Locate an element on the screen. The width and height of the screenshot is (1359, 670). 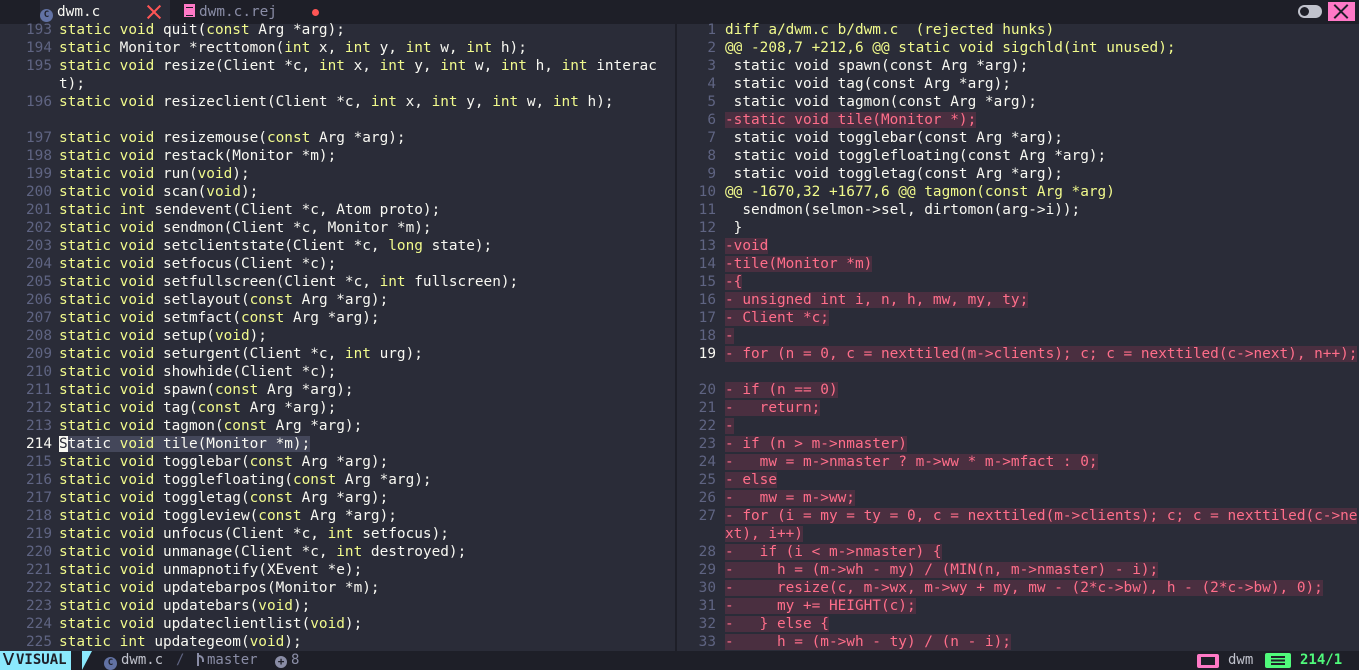
code-text: static void spawn(const Arg *arg); is located at coordinates (366, 390).